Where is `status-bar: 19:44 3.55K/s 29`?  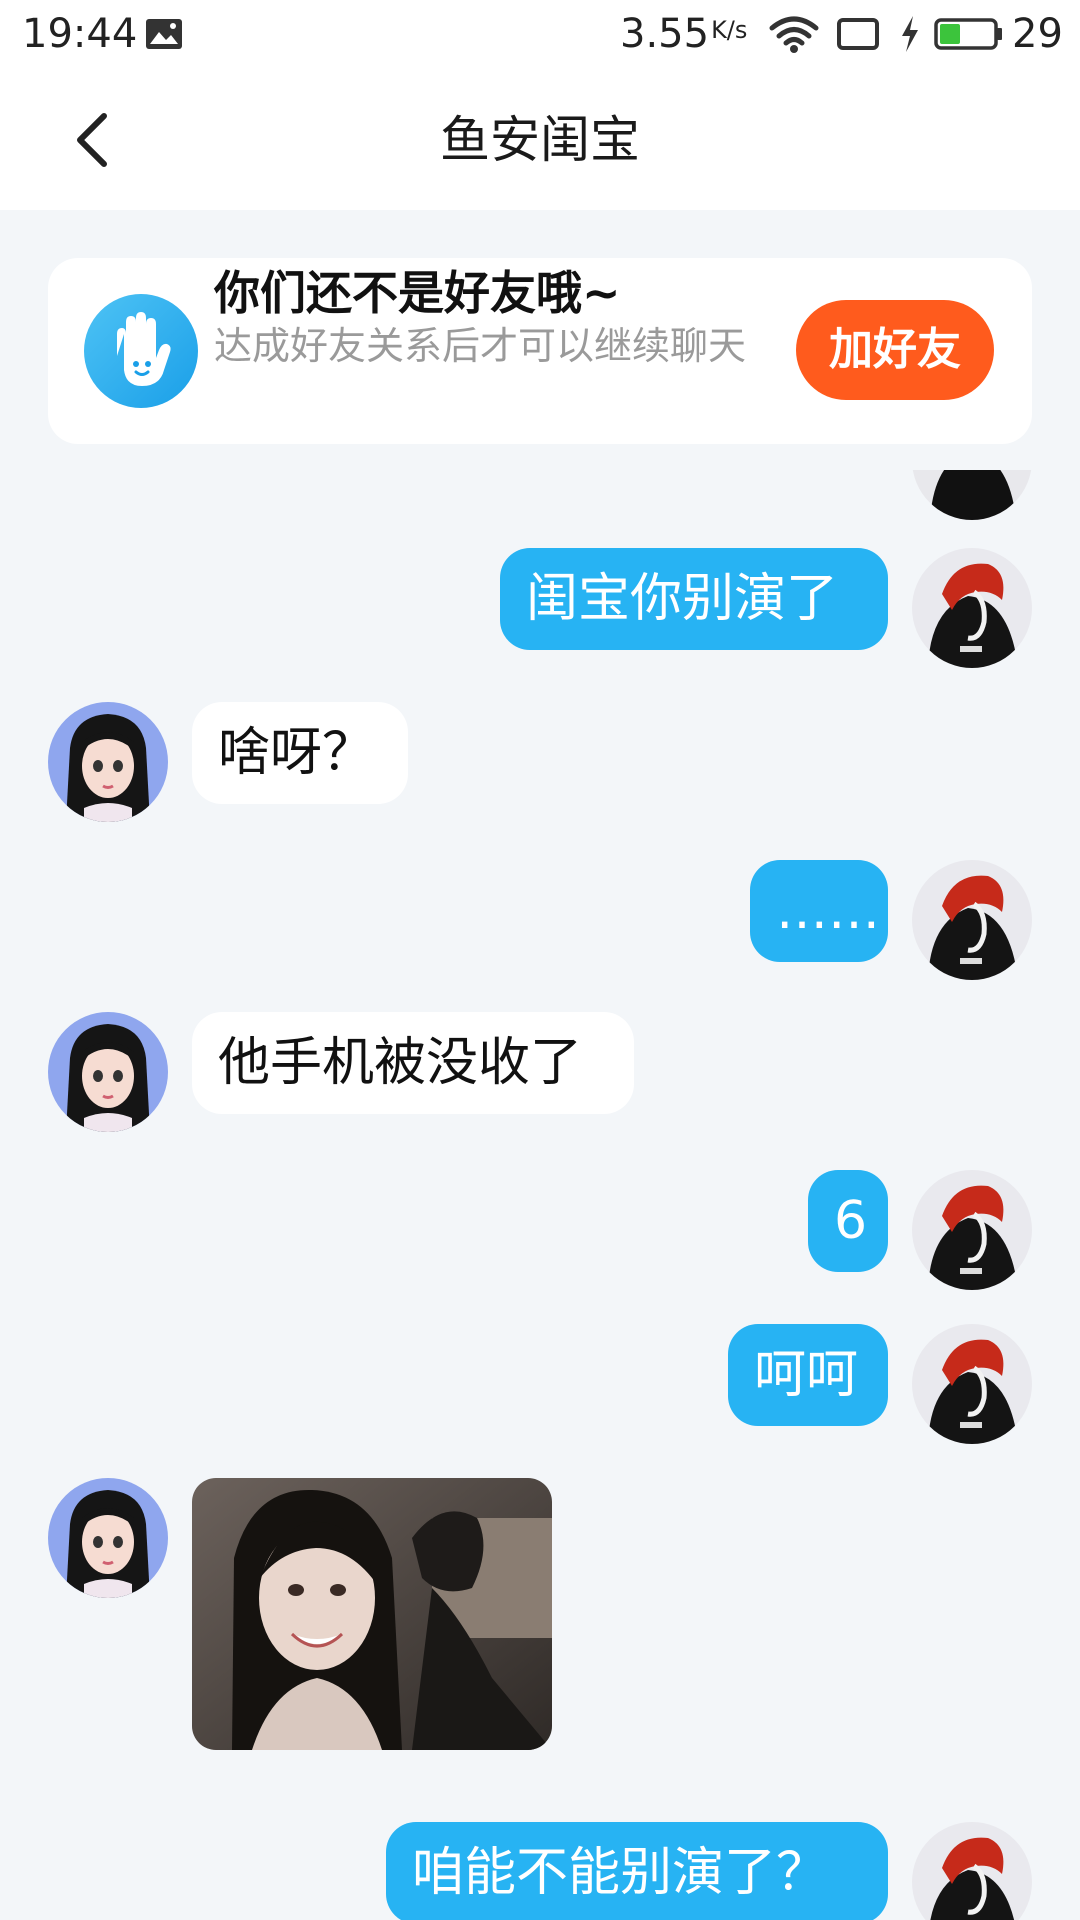 status-bar: 19:44 3.55K/s 29 is located at coordinates (540, 35).